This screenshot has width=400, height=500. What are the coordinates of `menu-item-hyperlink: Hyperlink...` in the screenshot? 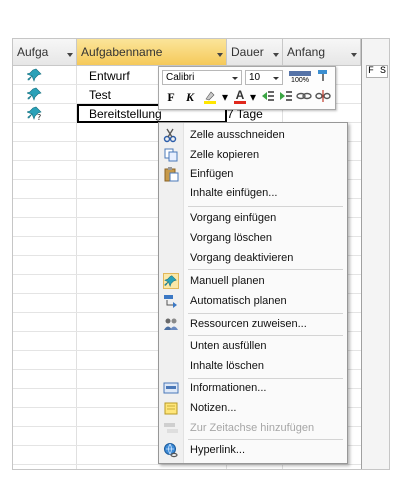 It's located at (253, 450).